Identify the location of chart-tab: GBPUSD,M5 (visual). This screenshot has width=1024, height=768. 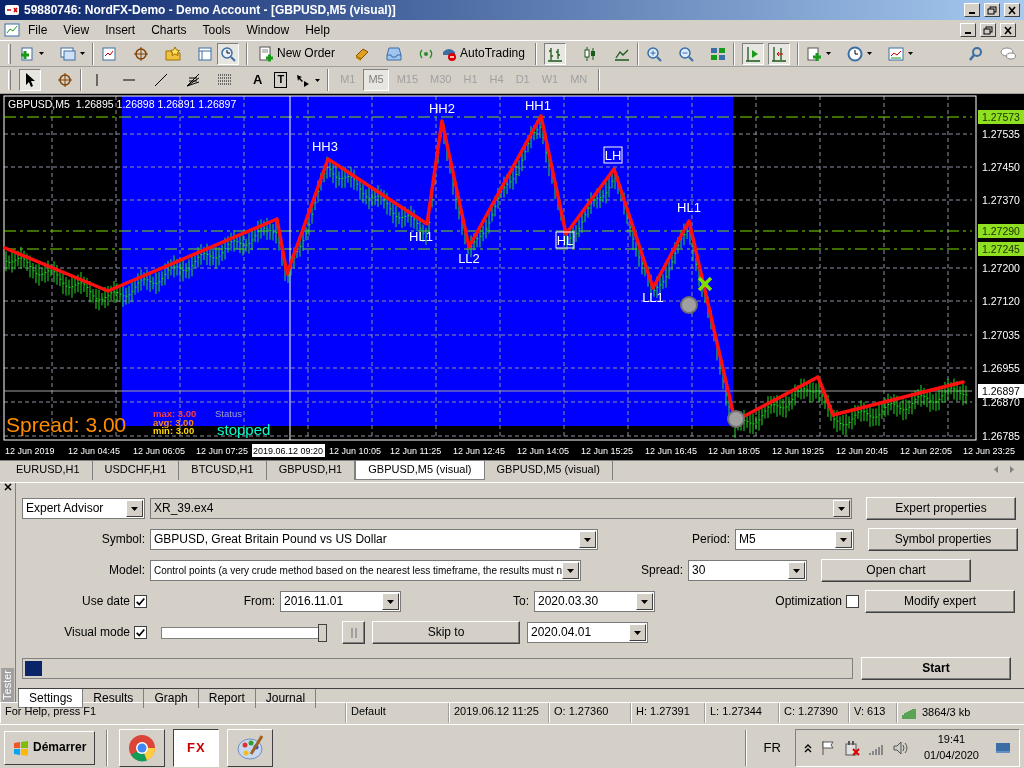
(420, 470).